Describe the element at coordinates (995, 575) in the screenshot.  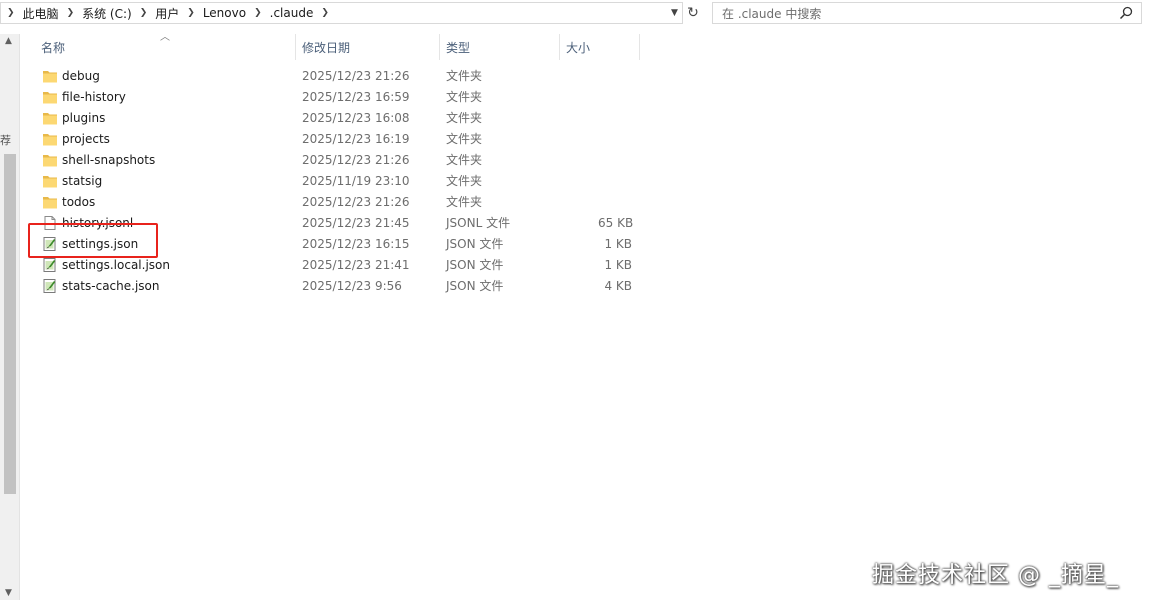
I see `watermark: 掘金技术社区 @ _摘星_` at that location.